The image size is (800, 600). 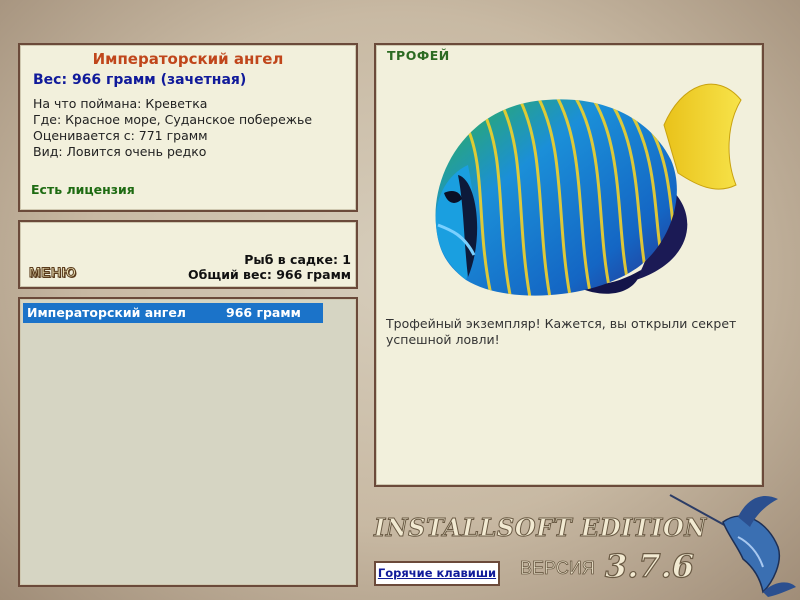 What do you see at coordinates (418, 55) in the screenshot?
I see `trophy-label: ТРОФЕЙ` at bounding box center [418, 55].